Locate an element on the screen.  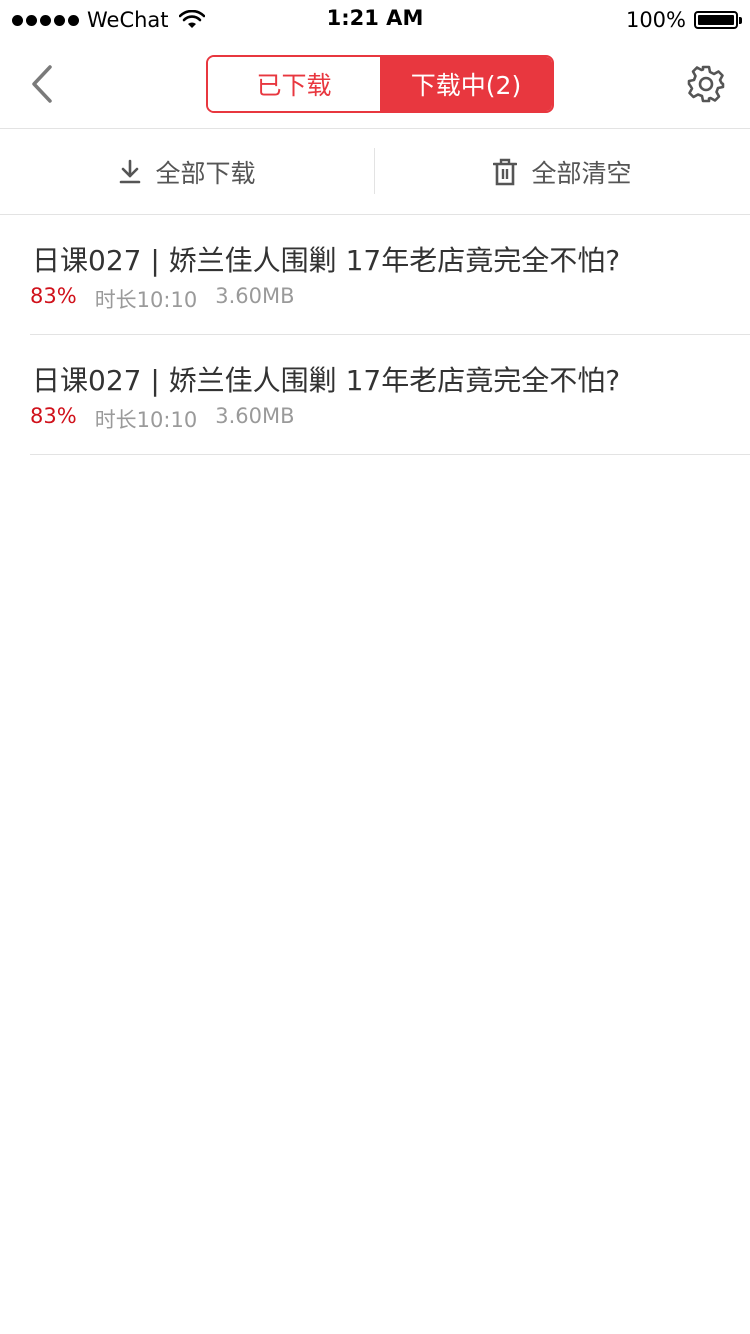
action-bar: 全部下载 全部清空 is located at coordinates (375, 172).